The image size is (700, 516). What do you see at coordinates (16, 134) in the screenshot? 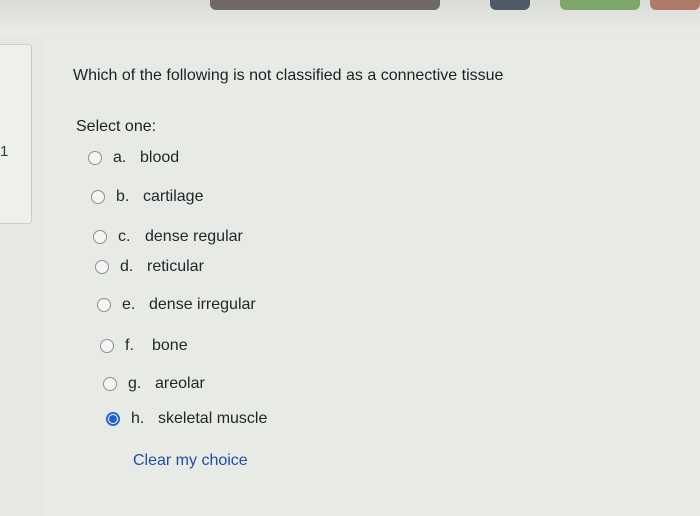
I see `question-info-panel` at bounding box center [16, 134].